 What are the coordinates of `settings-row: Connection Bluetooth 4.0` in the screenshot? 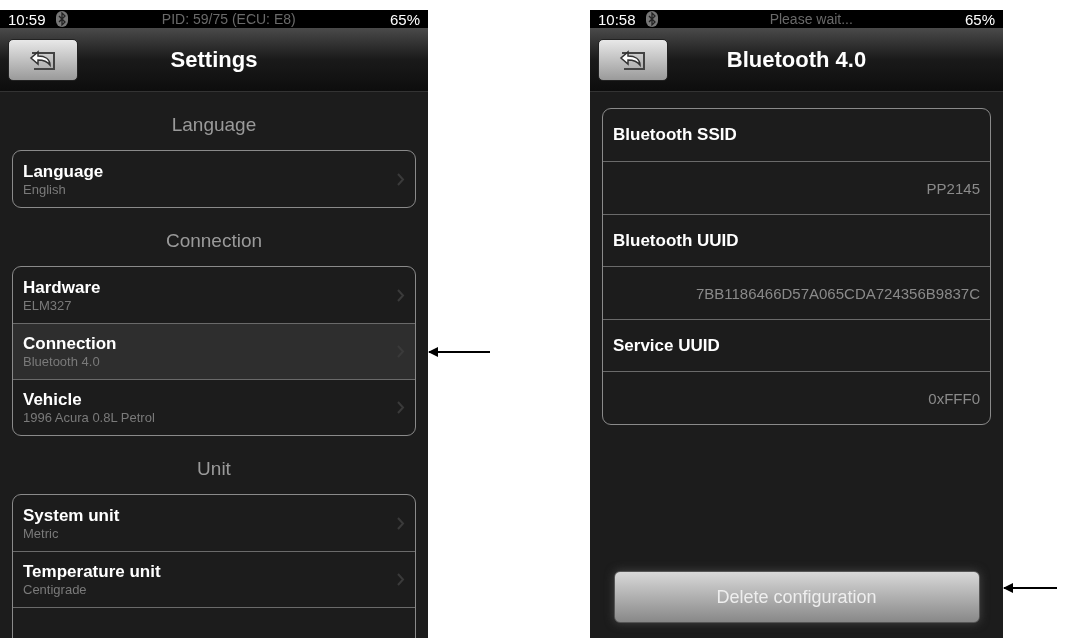 It's located at (214, 351).